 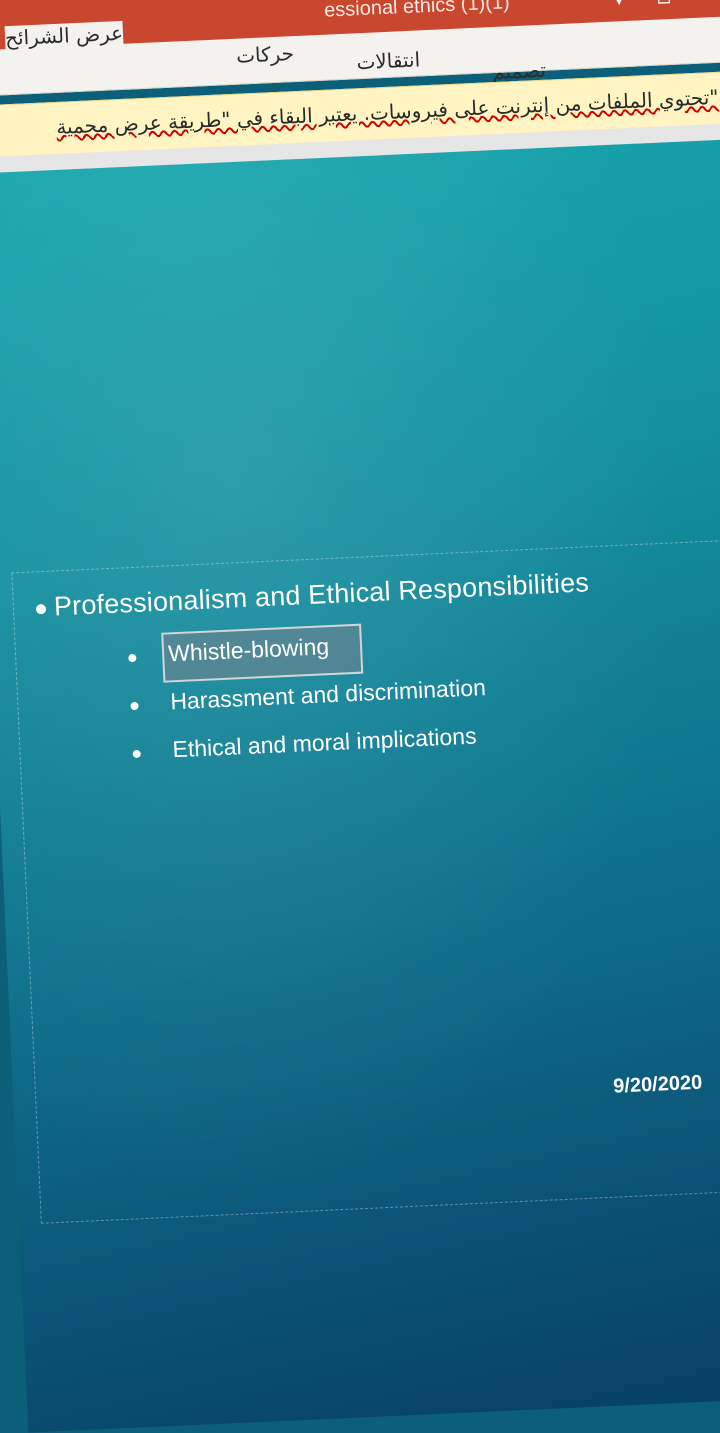 I want to click on tab-animations: حركات, so click(x=265, y=54).